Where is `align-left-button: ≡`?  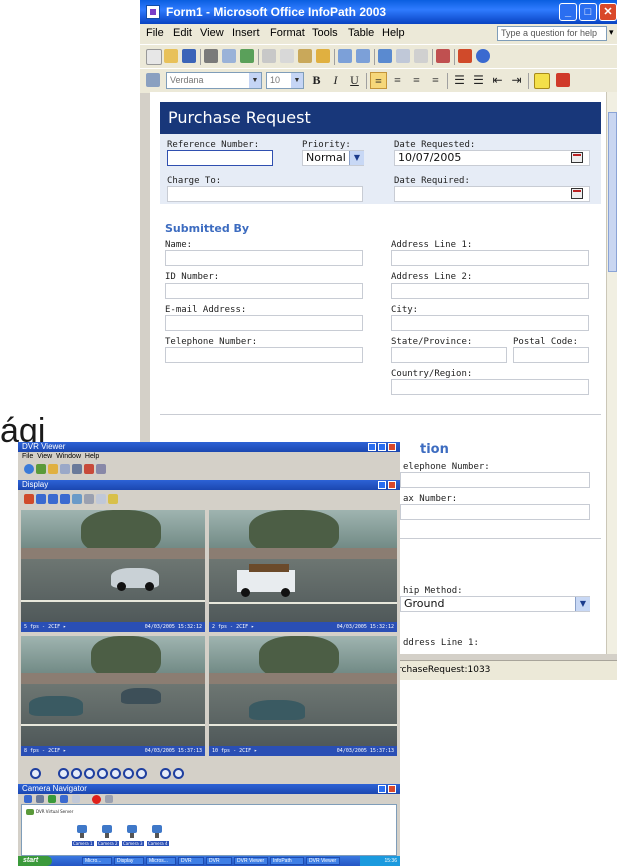
align-left-button: ≡ is located at coordinates (378, 80).